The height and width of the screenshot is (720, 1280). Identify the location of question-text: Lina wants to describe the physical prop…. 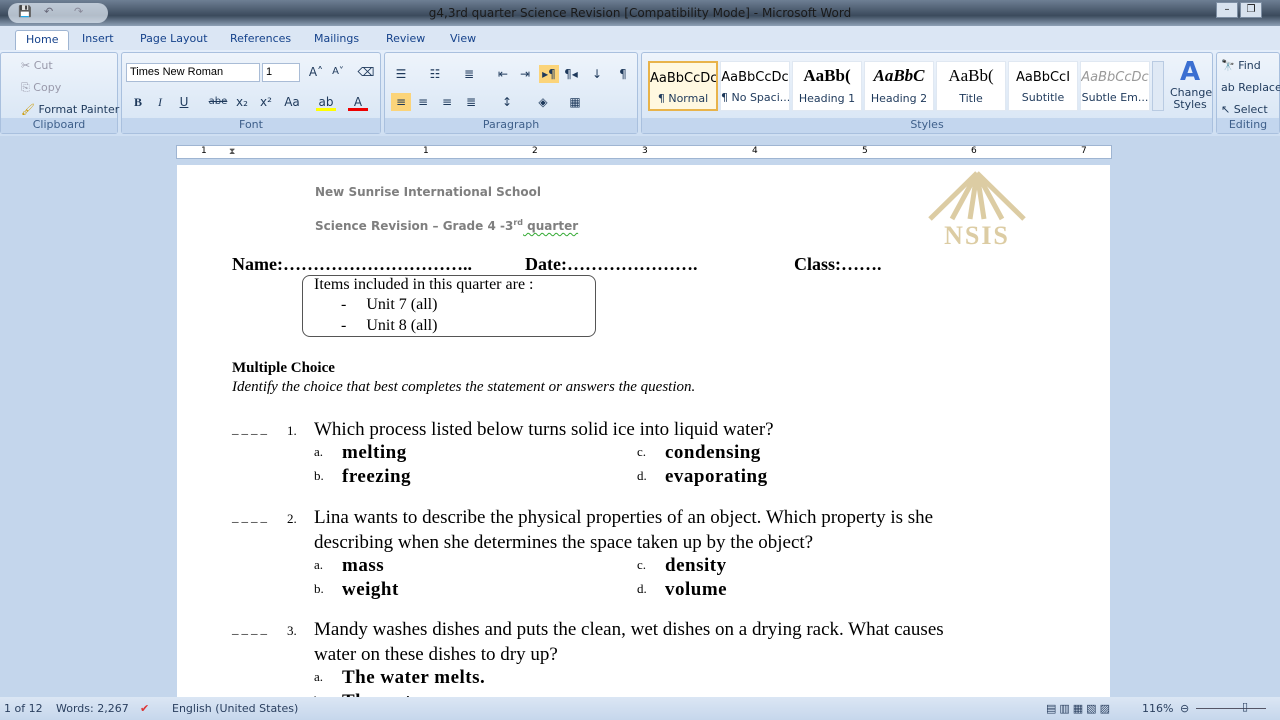
(624, 517).